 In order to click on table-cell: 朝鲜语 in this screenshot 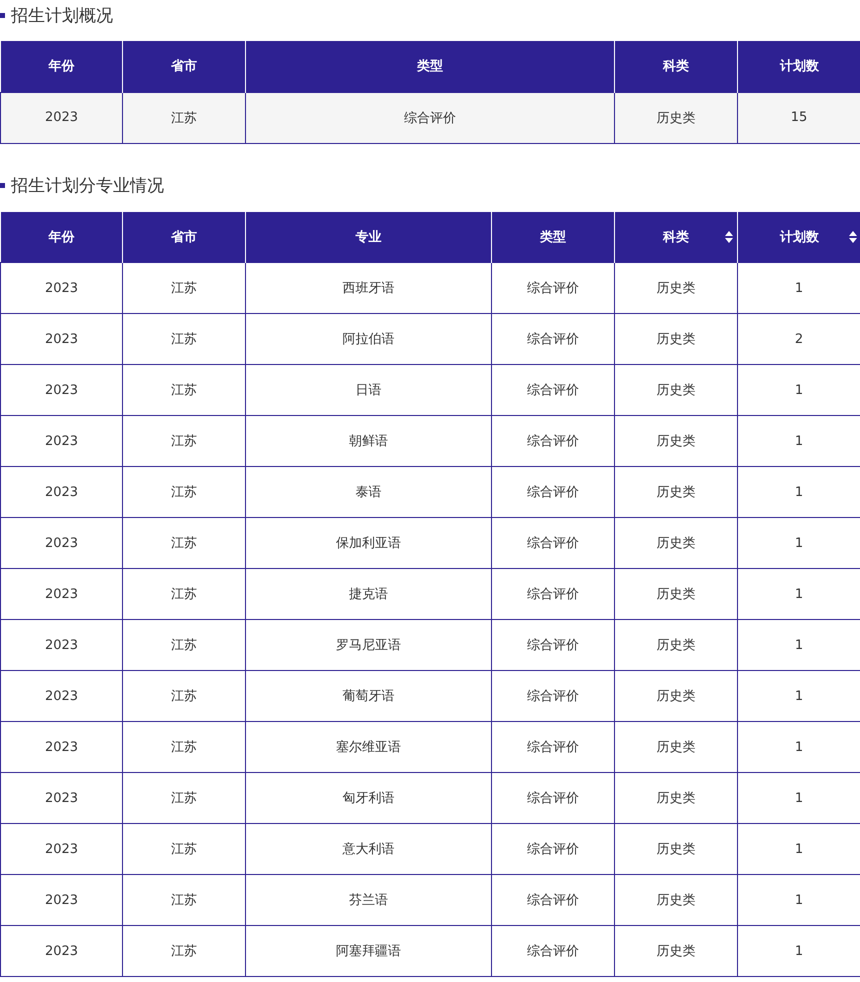, I will do `click(369, 441)`.